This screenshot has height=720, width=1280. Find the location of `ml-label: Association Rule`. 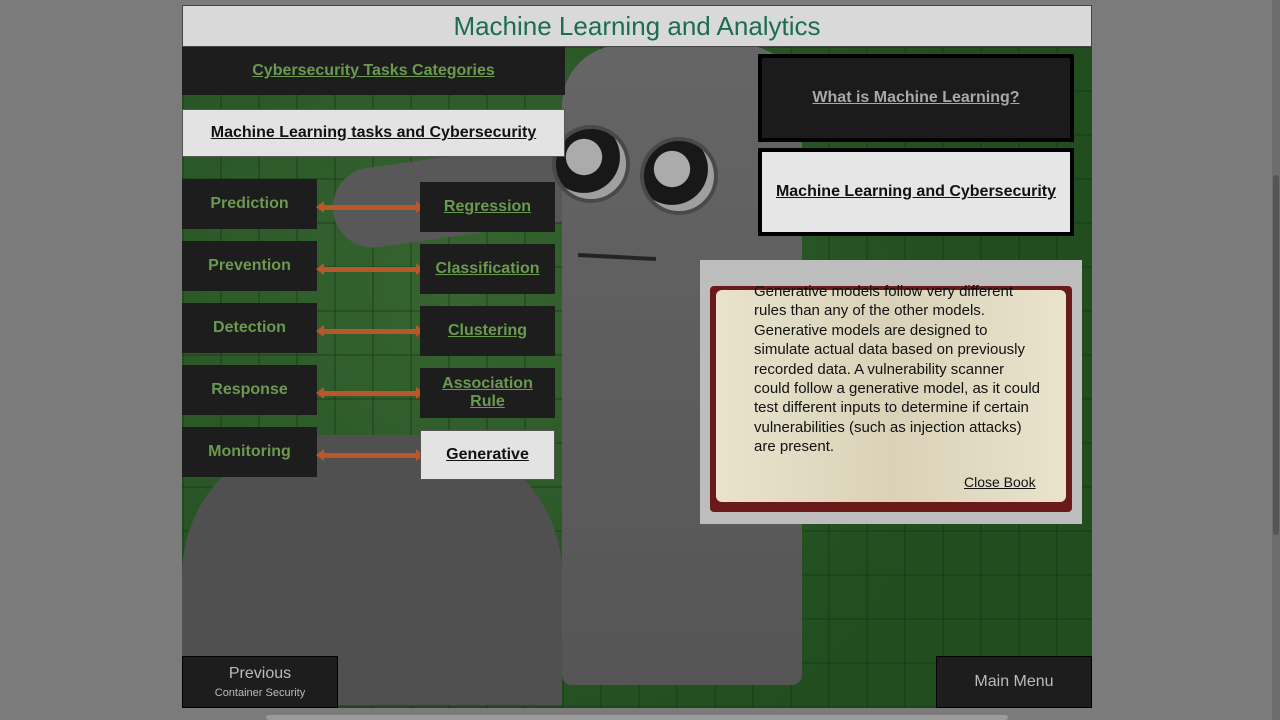

ml-label: Association Rule is located at coordinates (487, 392).